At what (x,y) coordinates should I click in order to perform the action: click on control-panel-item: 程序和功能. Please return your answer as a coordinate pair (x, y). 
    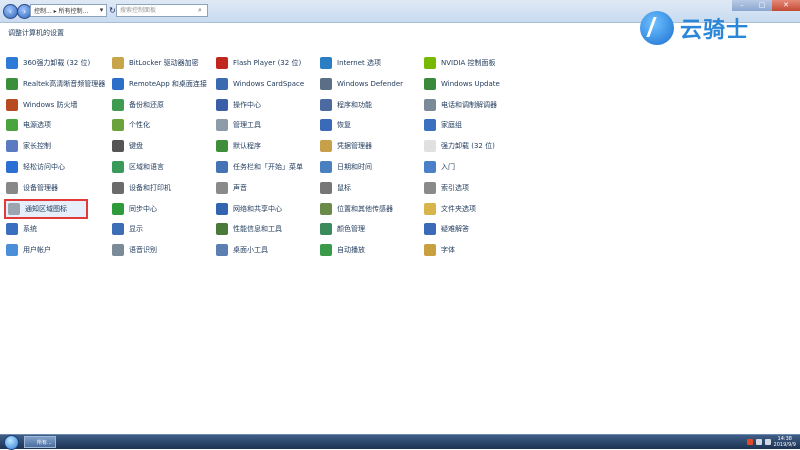
    Looking at the image, I should click on (346, 105).